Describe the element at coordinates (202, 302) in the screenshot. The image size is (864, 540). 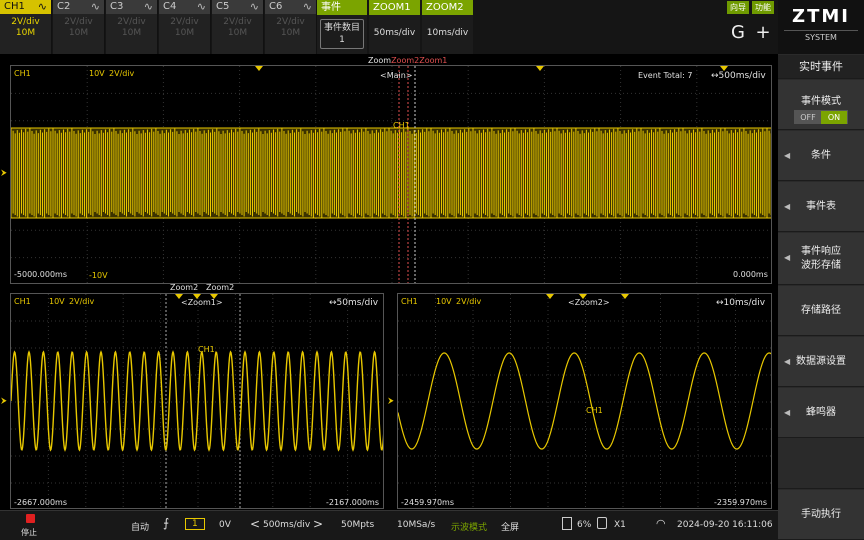
I see `window-title: <Zoom1>` at that location.